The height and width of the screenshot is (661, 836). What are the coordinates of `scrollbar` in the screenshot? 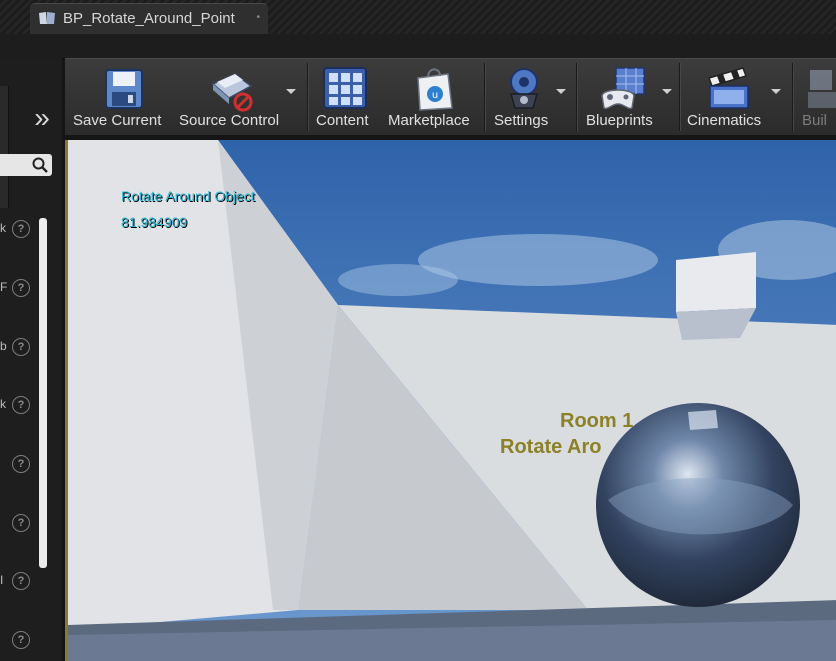 It's located at (43, 393).